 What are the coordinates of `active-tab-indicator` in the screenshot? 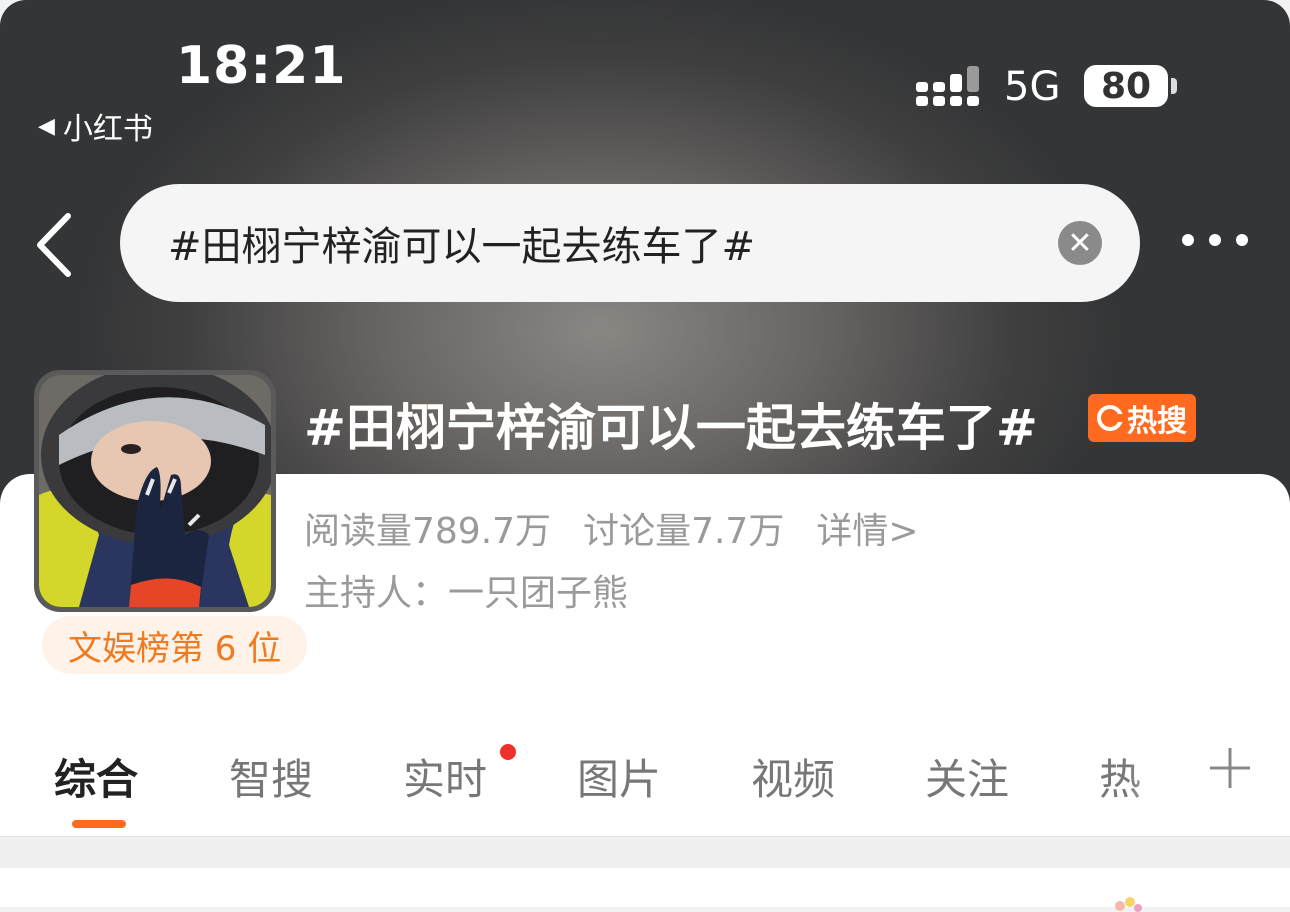 It's located at (99, 824).